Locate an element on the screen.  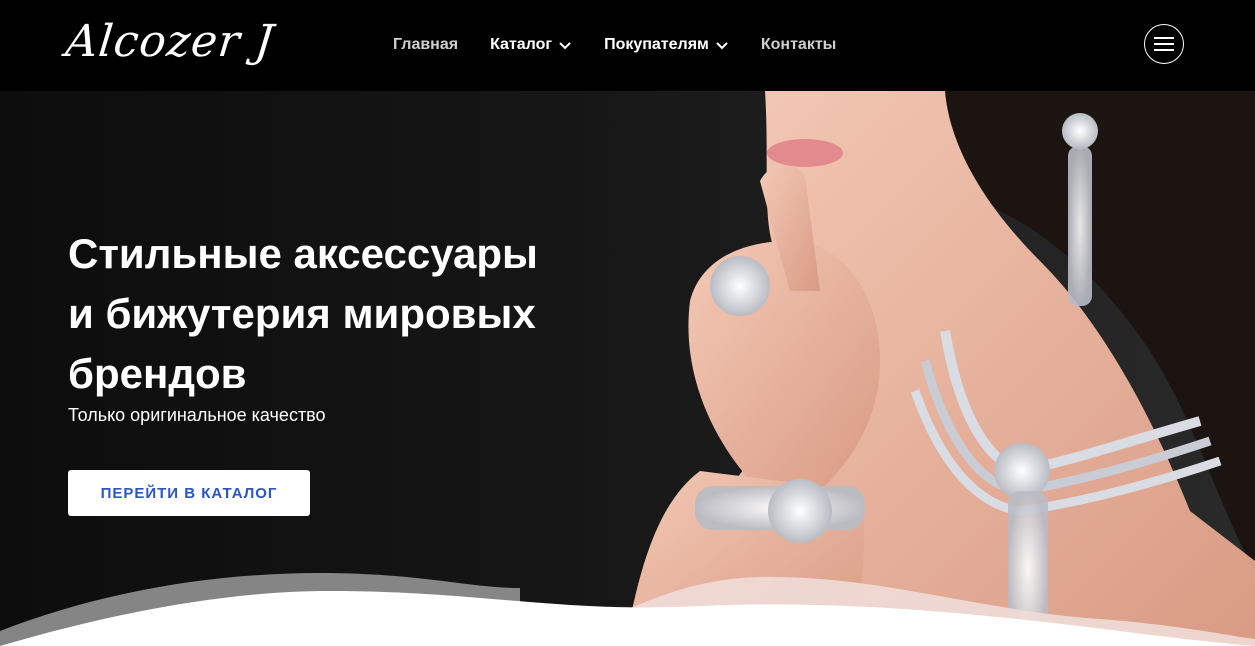
headline-line: Стильные аксессуары is located at coordinates (303, 253).